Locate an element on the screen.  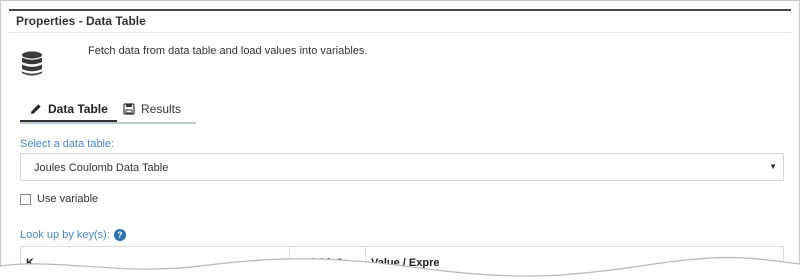
panel-title: Properties - Data Table is located at coordinates (81, 21).